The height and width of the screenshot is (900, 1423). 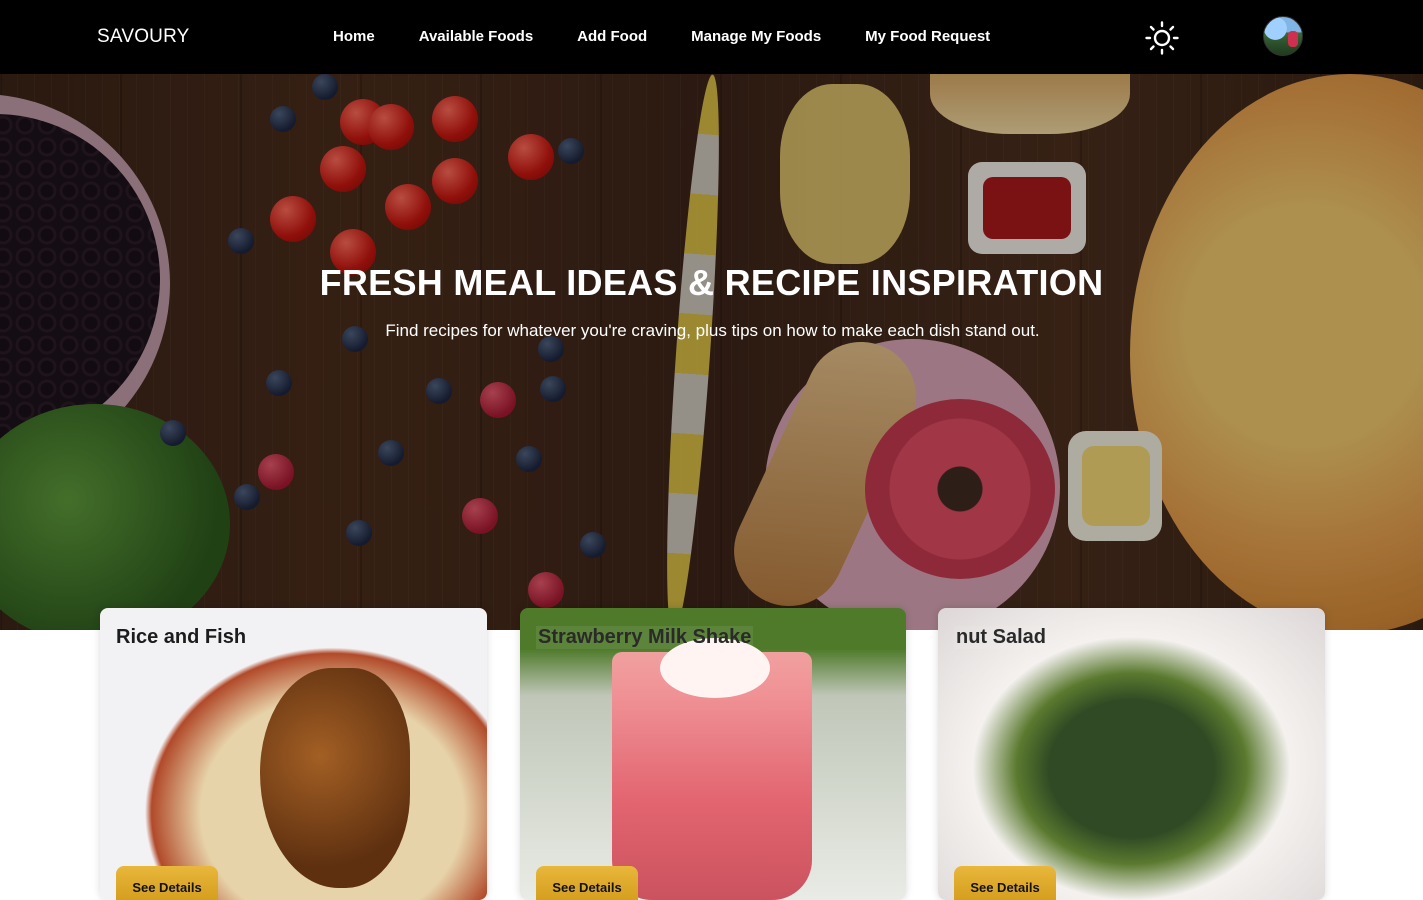 What do you see at coordinates (645, 637) in the screenshot?
I see `card-title: Strawberry Milk Shake` at bounding box center [645, 637].